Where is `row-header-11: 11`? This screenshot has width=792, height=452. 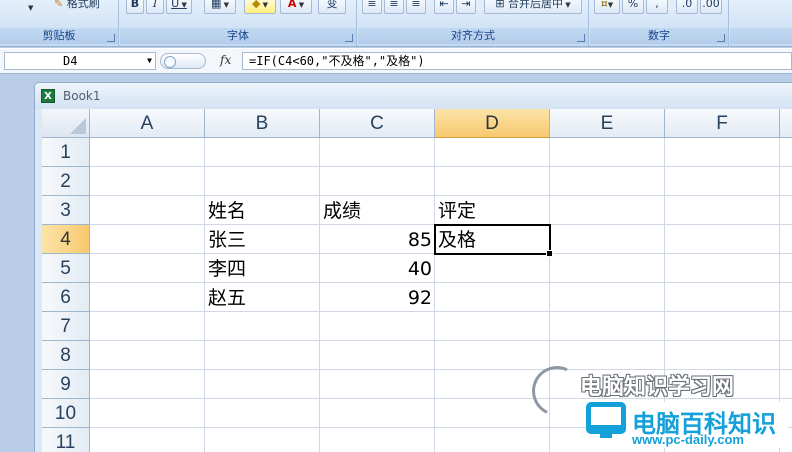 row-header-11: 11 is located at coordinates (66, 440).